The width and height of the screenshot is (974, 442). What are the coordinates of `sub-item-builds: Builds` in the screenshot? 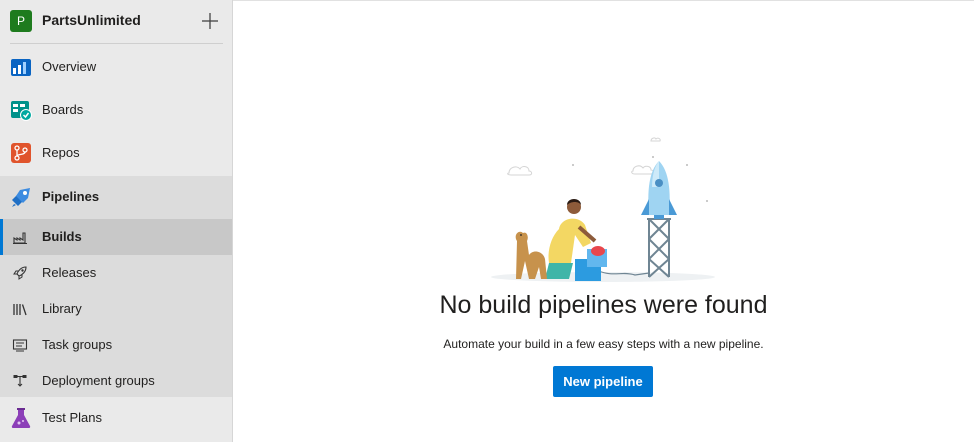 It's located at (116, 237).